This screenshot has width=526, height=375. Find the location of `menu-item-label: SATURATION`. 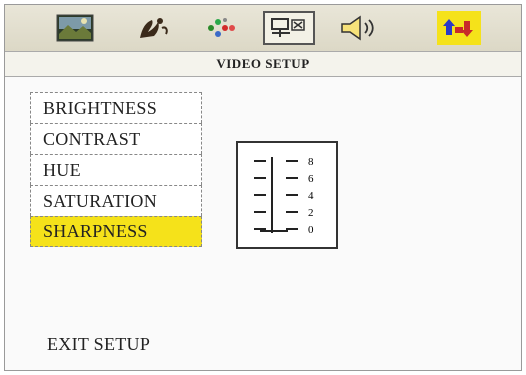

menu-item-label: SATURATION is located at coordinates (100, 200).